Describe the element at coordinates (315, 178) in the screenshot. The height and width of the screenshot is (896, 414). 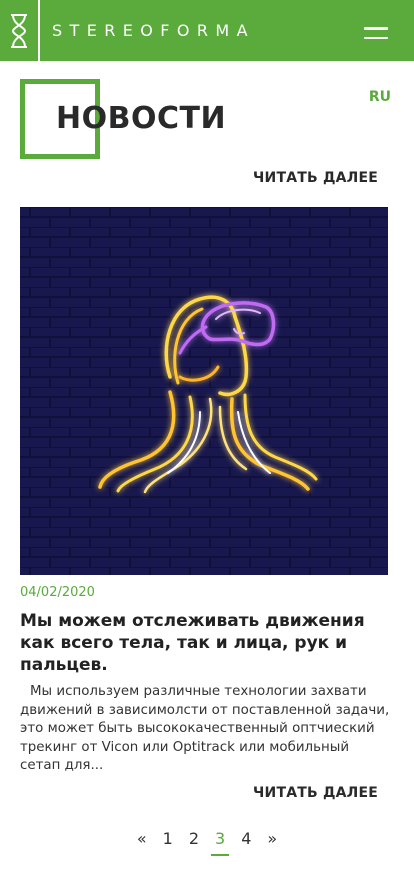
I see `read-more-link-top: ЧИТАТЬ ДАЛЕЕ` at that location.